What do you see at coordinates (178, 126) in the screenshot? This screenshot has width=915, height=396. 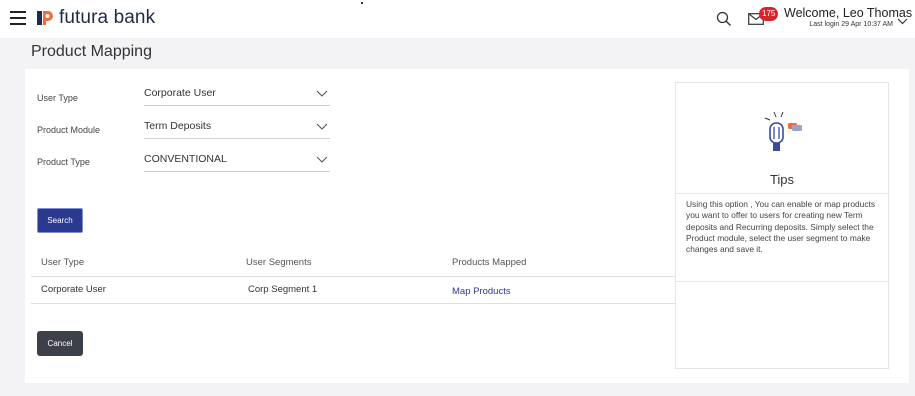 I see `product-module-value: Term Deposits` at bounding box center [178, 126].